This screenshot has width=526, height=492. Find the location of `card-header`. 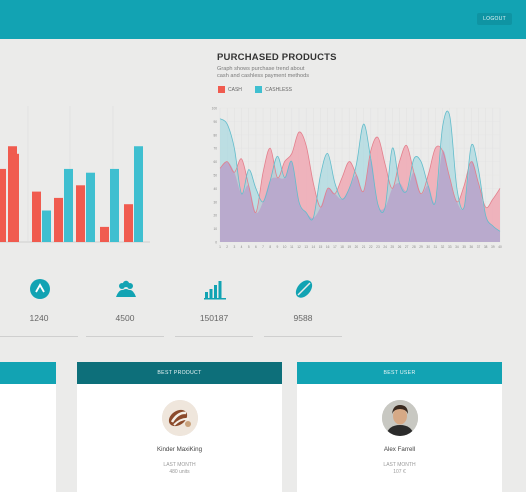

card-header is located at coordinates (28, 373).